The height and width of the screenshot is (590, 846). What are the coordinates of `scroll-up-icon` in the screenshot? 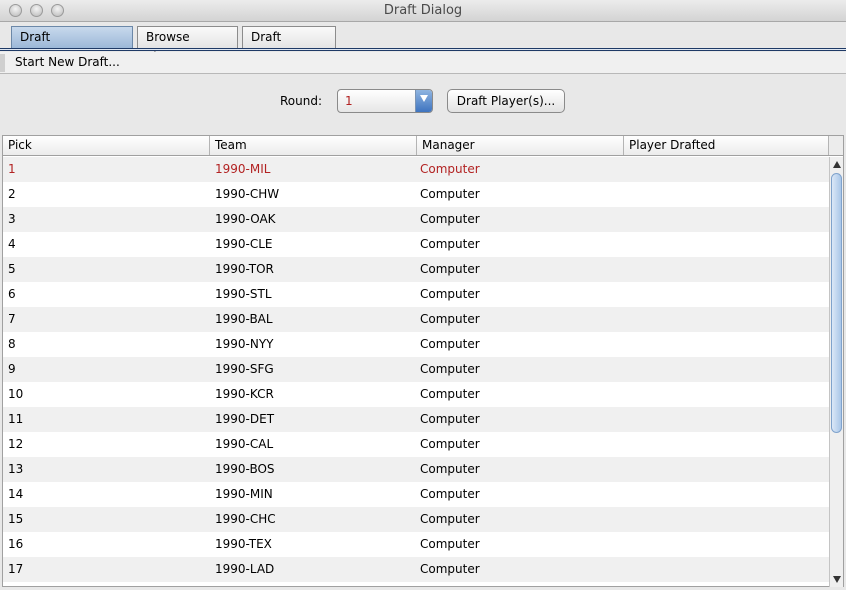 It's located at (837, 164).